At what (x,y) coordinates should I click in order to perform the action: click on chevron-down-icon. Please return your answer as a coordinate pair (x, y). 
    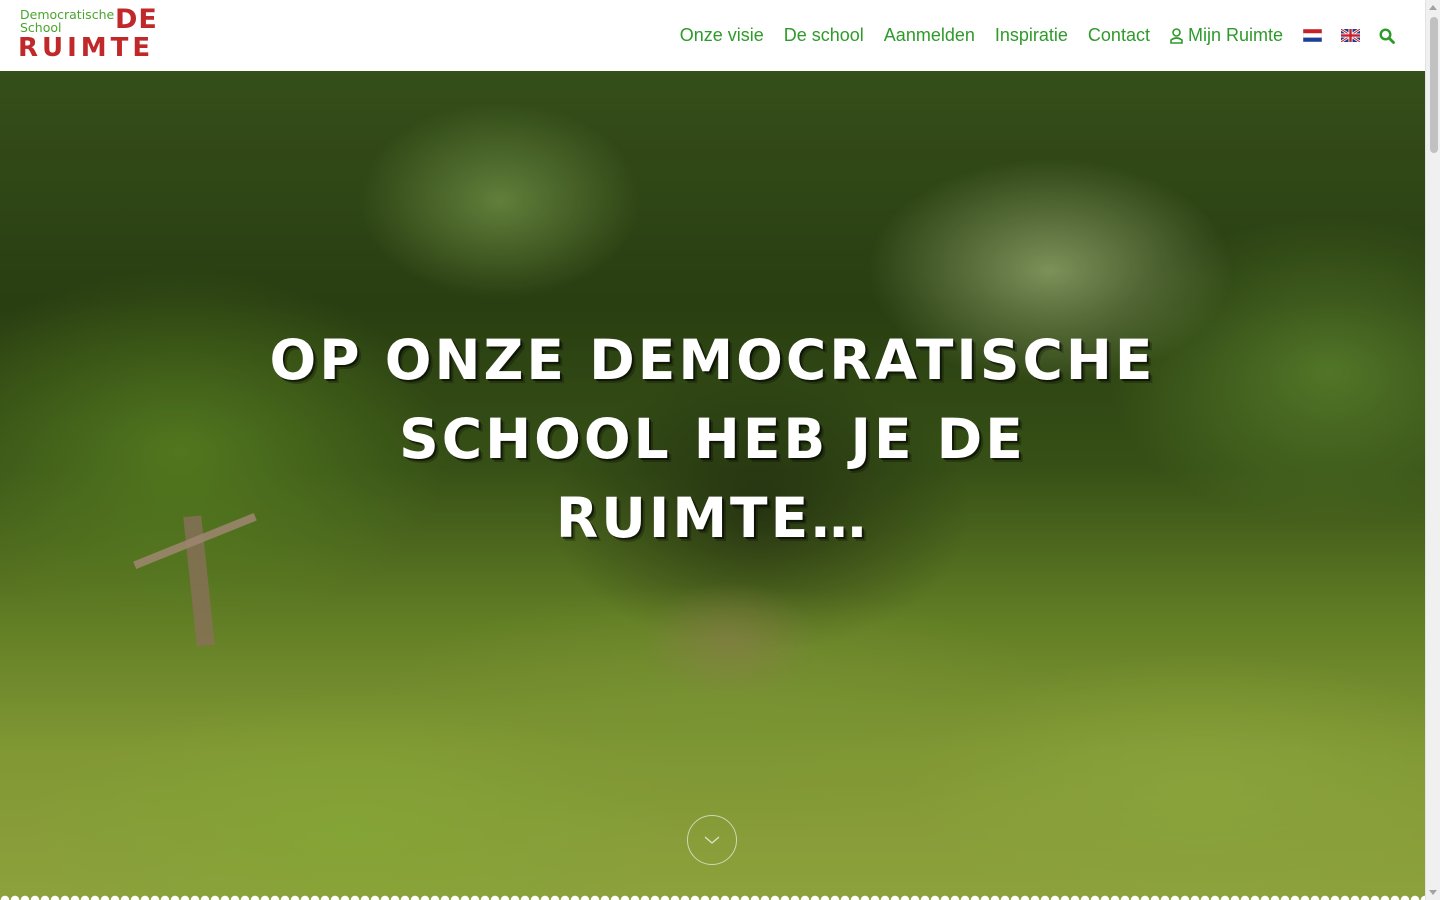
    Looking at the image, I should click on (712, 840).